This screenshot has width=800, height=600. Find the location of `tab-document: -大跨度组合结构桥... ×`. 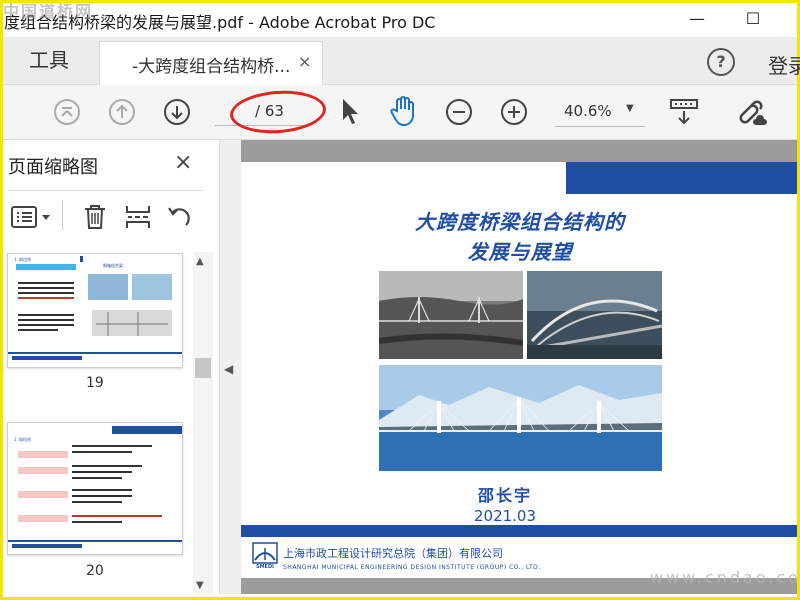

tab-document: -大跨度组合结构桥... × is located at coordinates (211, 63).